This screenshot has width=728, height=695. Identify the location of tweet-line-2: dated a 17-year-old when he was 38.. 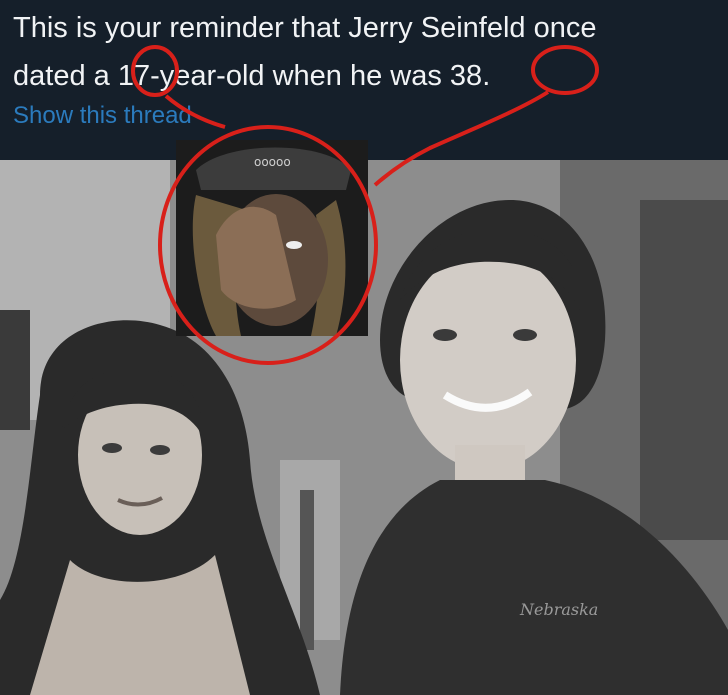
(369, 76).